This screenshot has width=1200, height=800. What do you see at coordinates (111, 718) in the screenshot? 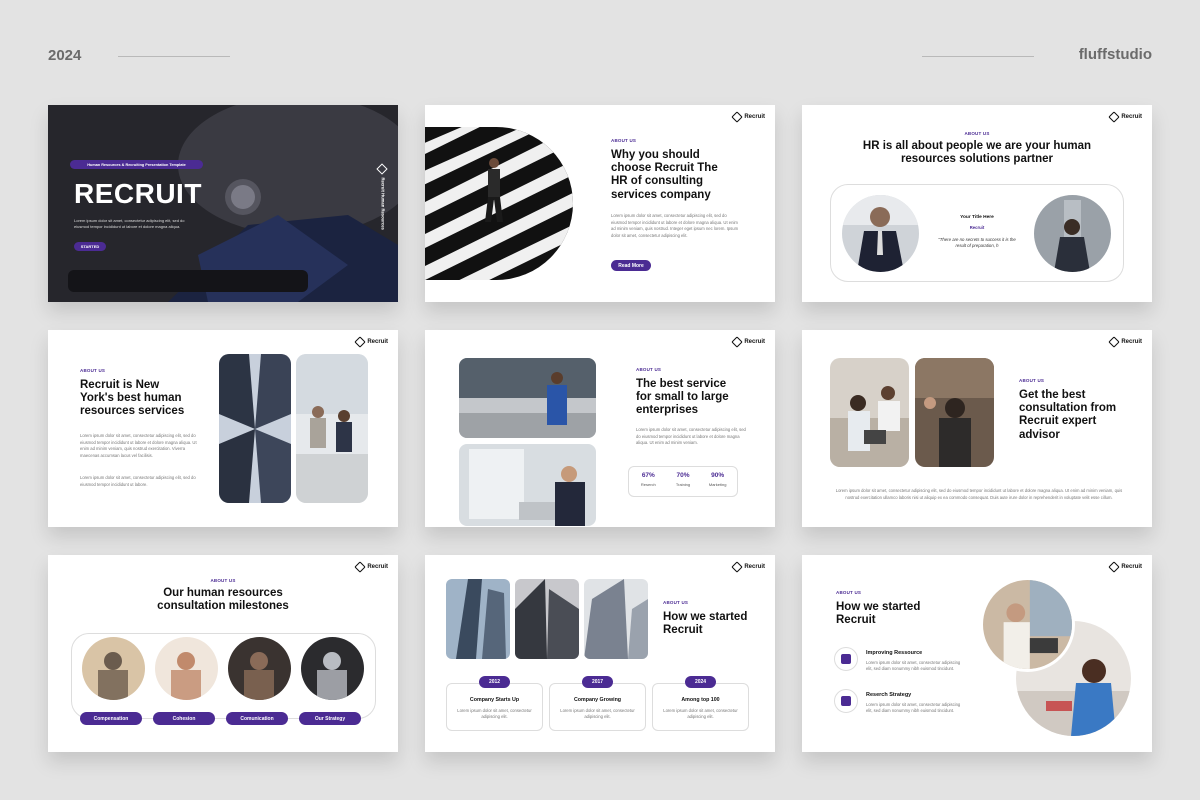
I see `milestone-label-button: Compensation` at bounding box center [111, 718].